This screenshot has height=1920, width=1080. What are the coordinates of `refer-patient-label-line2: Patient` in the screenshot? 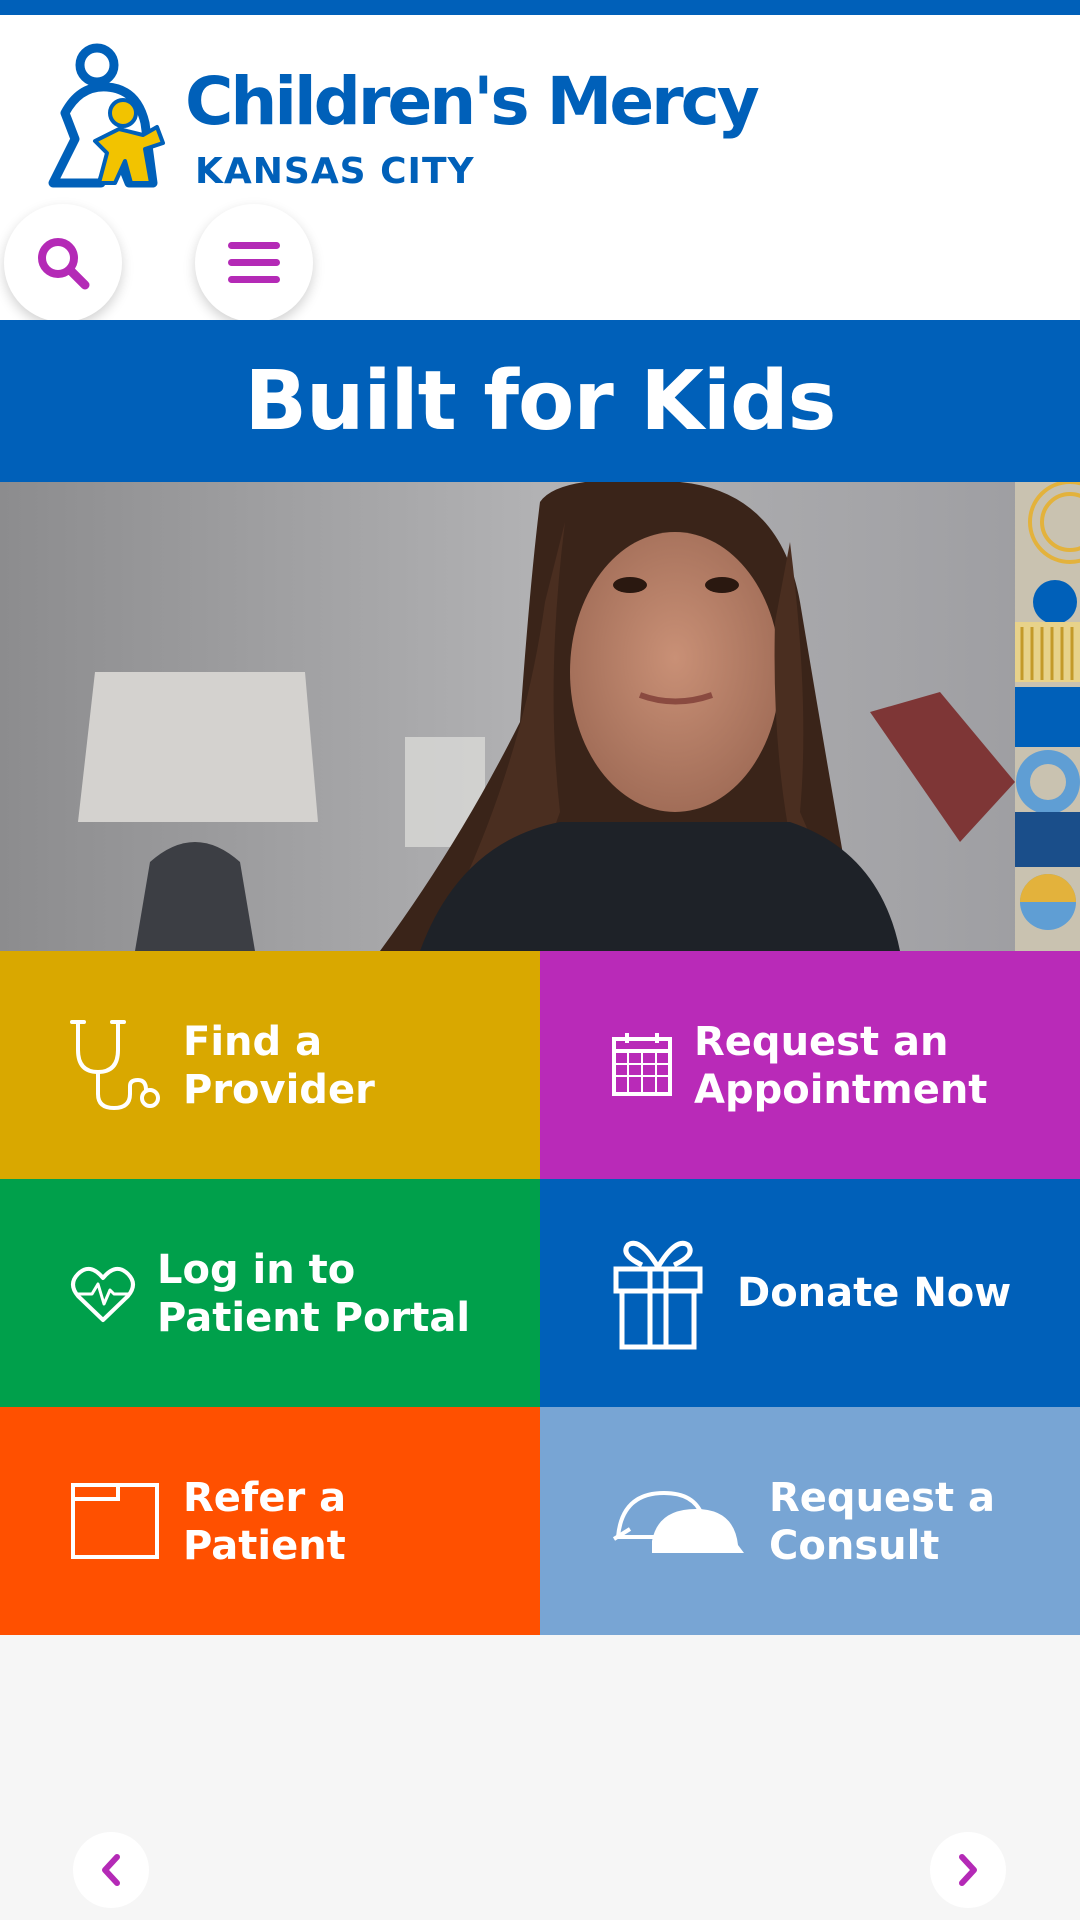 It's located at (264, 1546).